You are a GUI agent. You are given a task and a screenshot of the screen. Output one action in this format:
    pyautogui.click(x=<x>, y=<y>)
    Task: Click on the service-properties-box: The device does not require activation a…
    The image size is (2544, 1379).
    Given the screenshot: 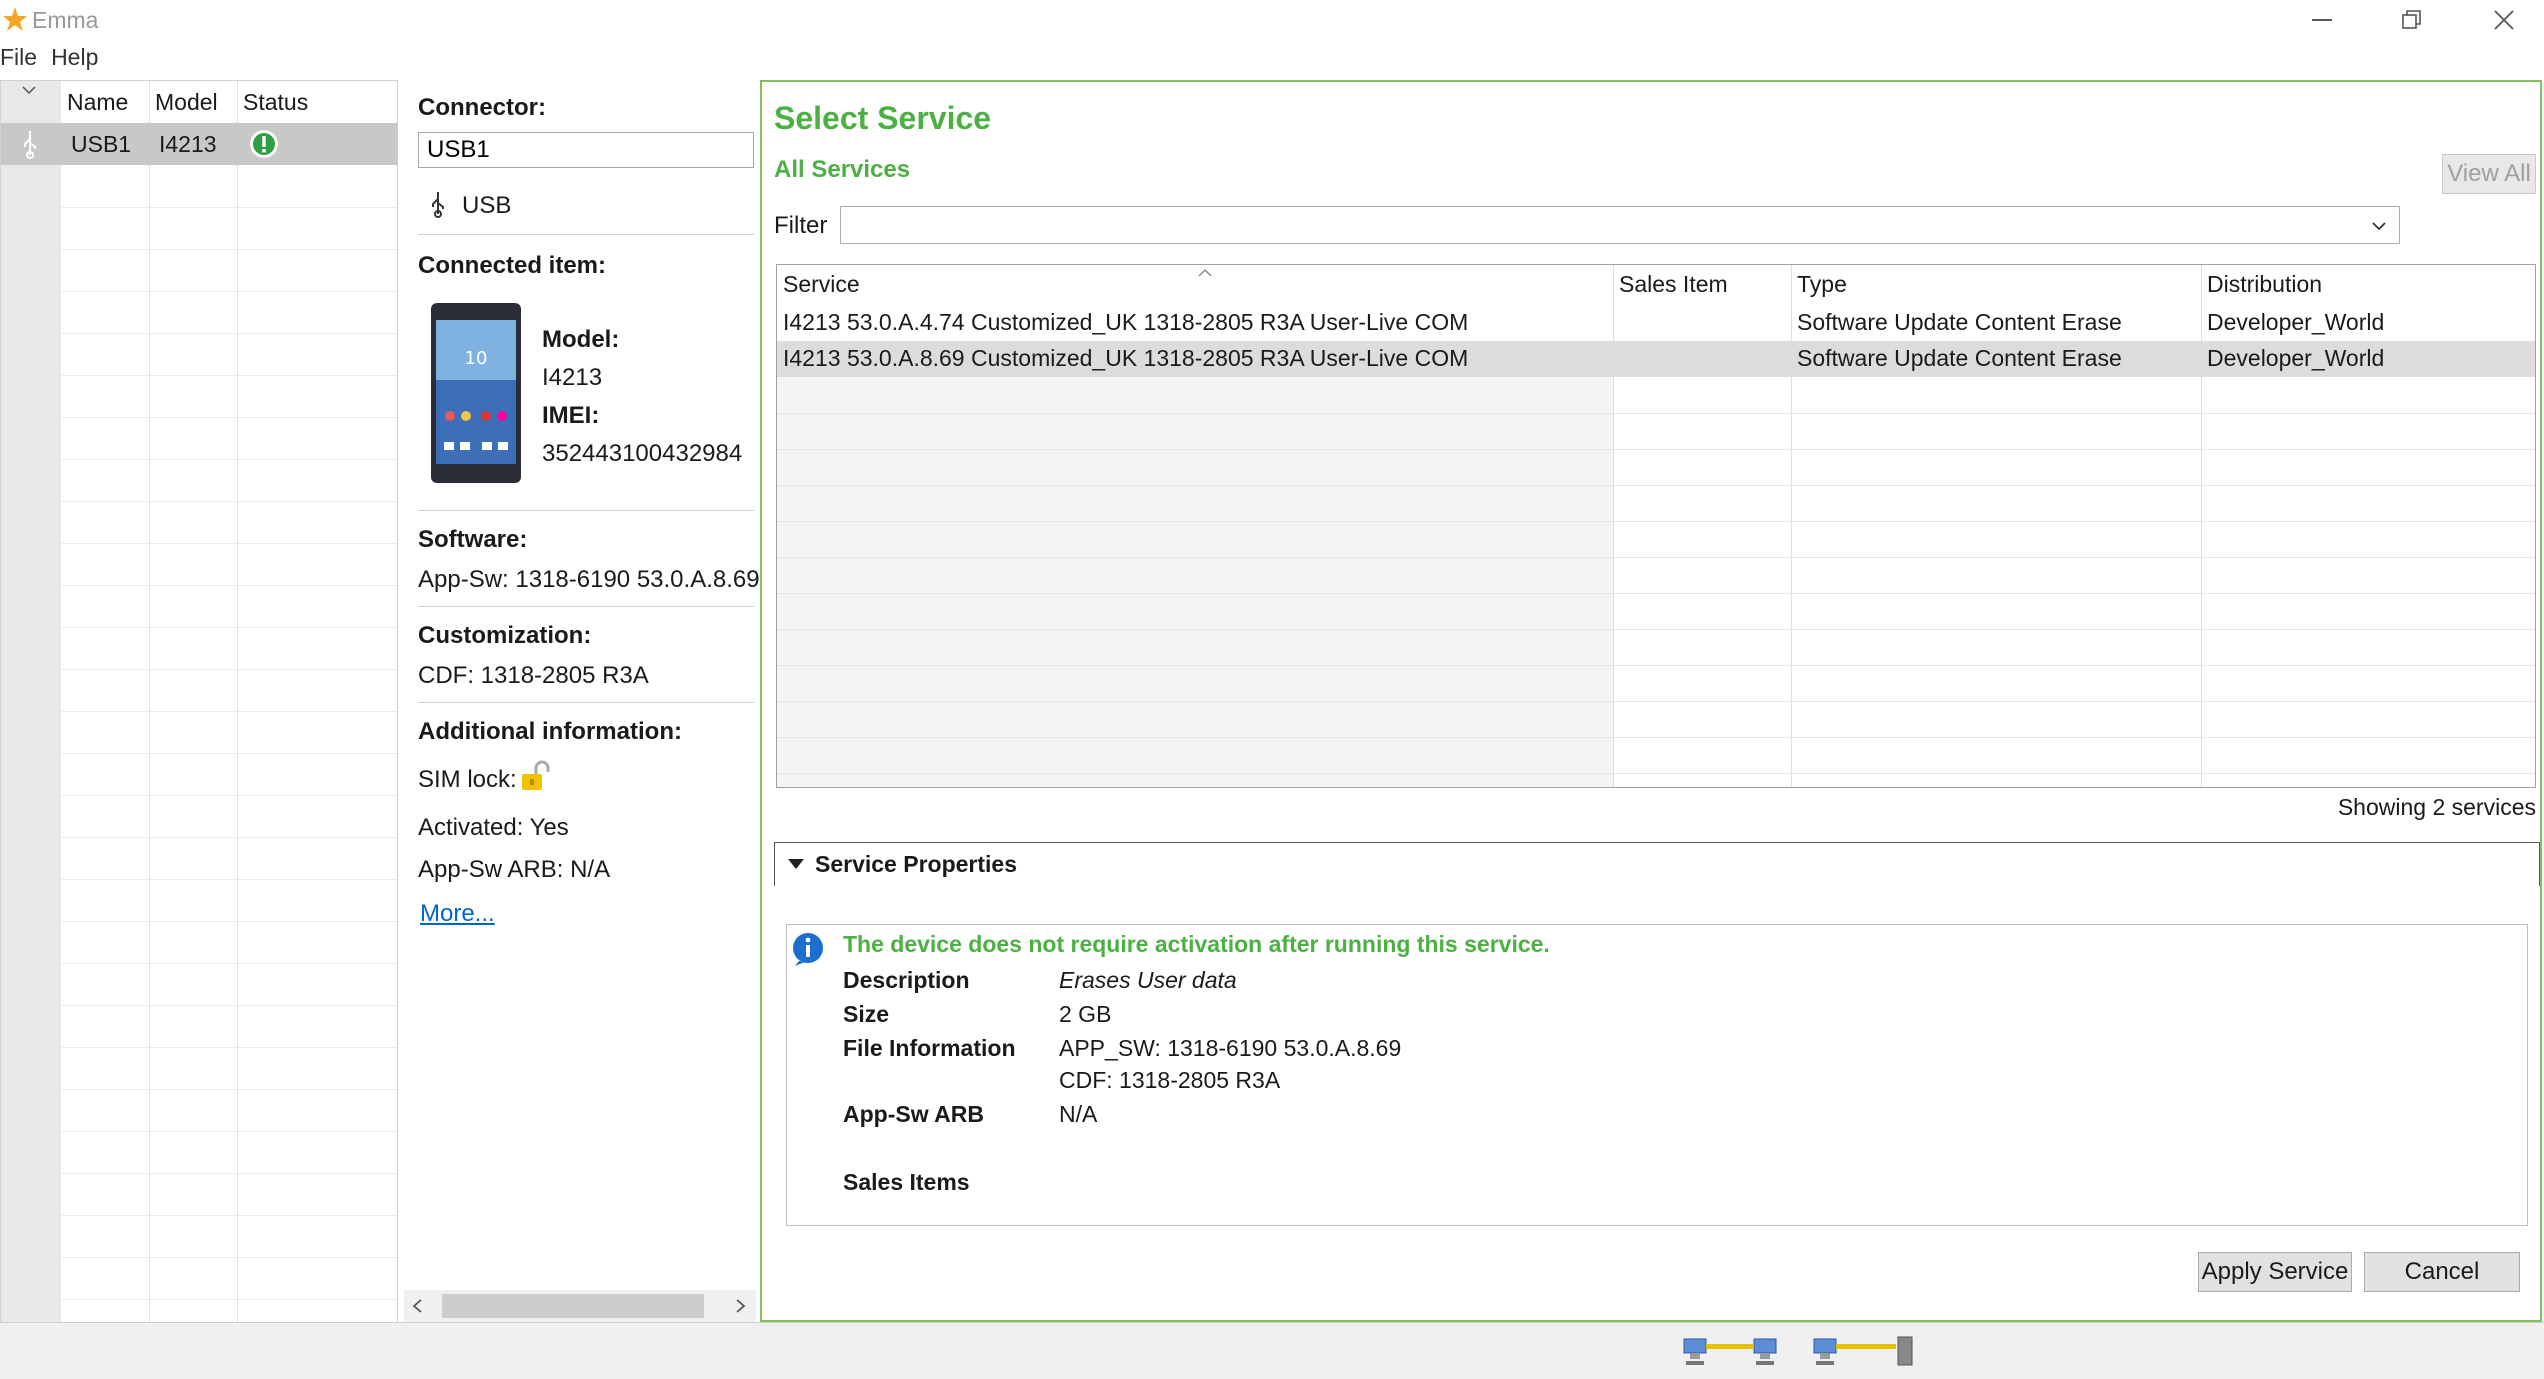 What is the action you would take?
    pyautogui.click(x=1657, y=1075)
    